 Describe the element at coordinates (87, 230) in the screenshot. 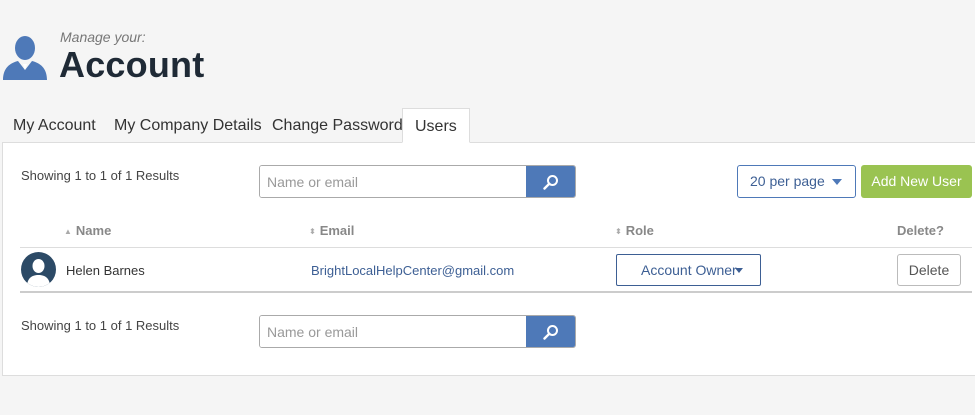

I see `column-header-name: ▲ Name` at that location.